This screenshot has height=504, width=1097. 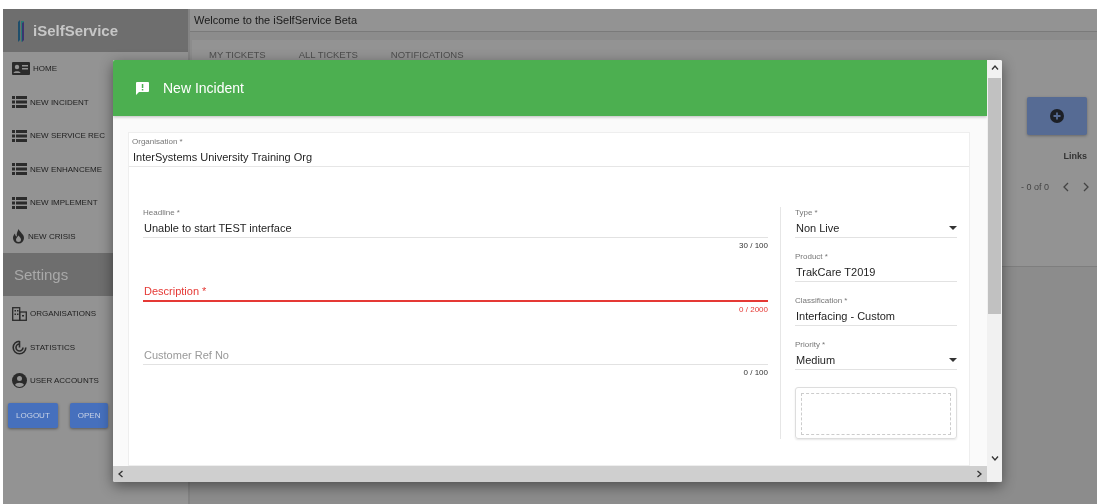 I want to click on sidebar-item: NEW IMPLEMENT, so click(x=51, y=203).